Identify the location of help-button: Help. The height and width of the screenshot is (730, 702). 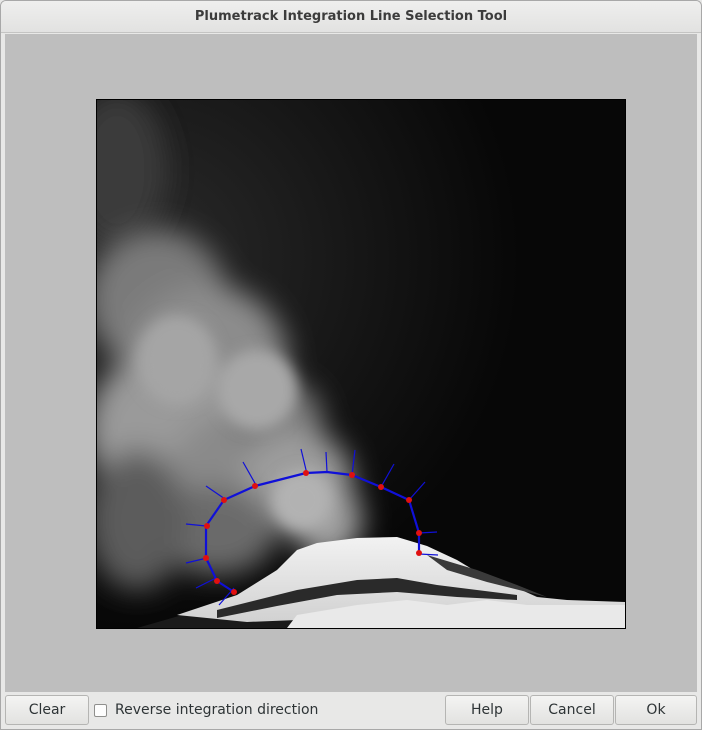
(487, 710).